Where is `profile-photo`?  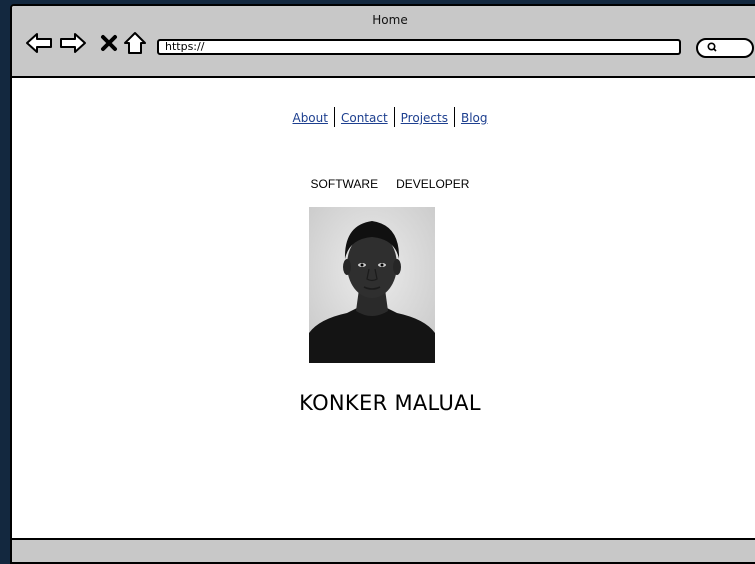 profile-photo is located at coordinates (372, 285).